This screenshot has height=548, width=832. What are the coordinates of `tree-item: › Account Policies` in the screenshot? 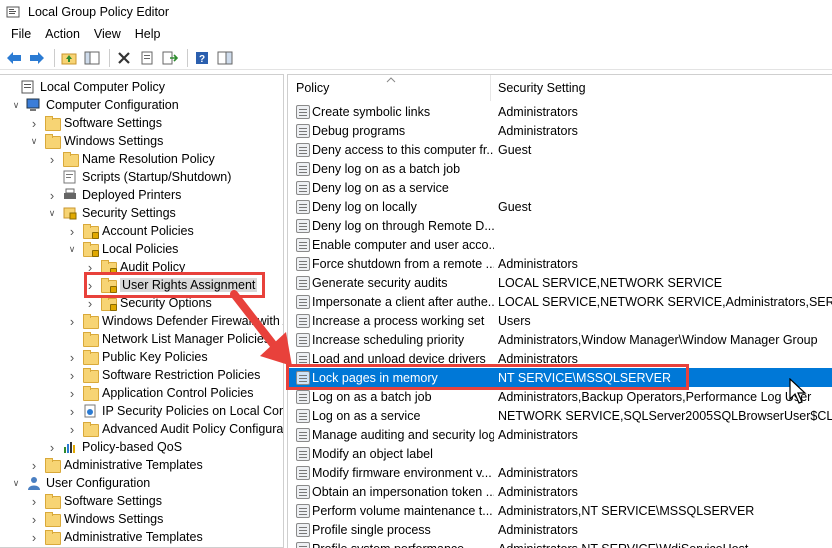 It's located at (130, 231).